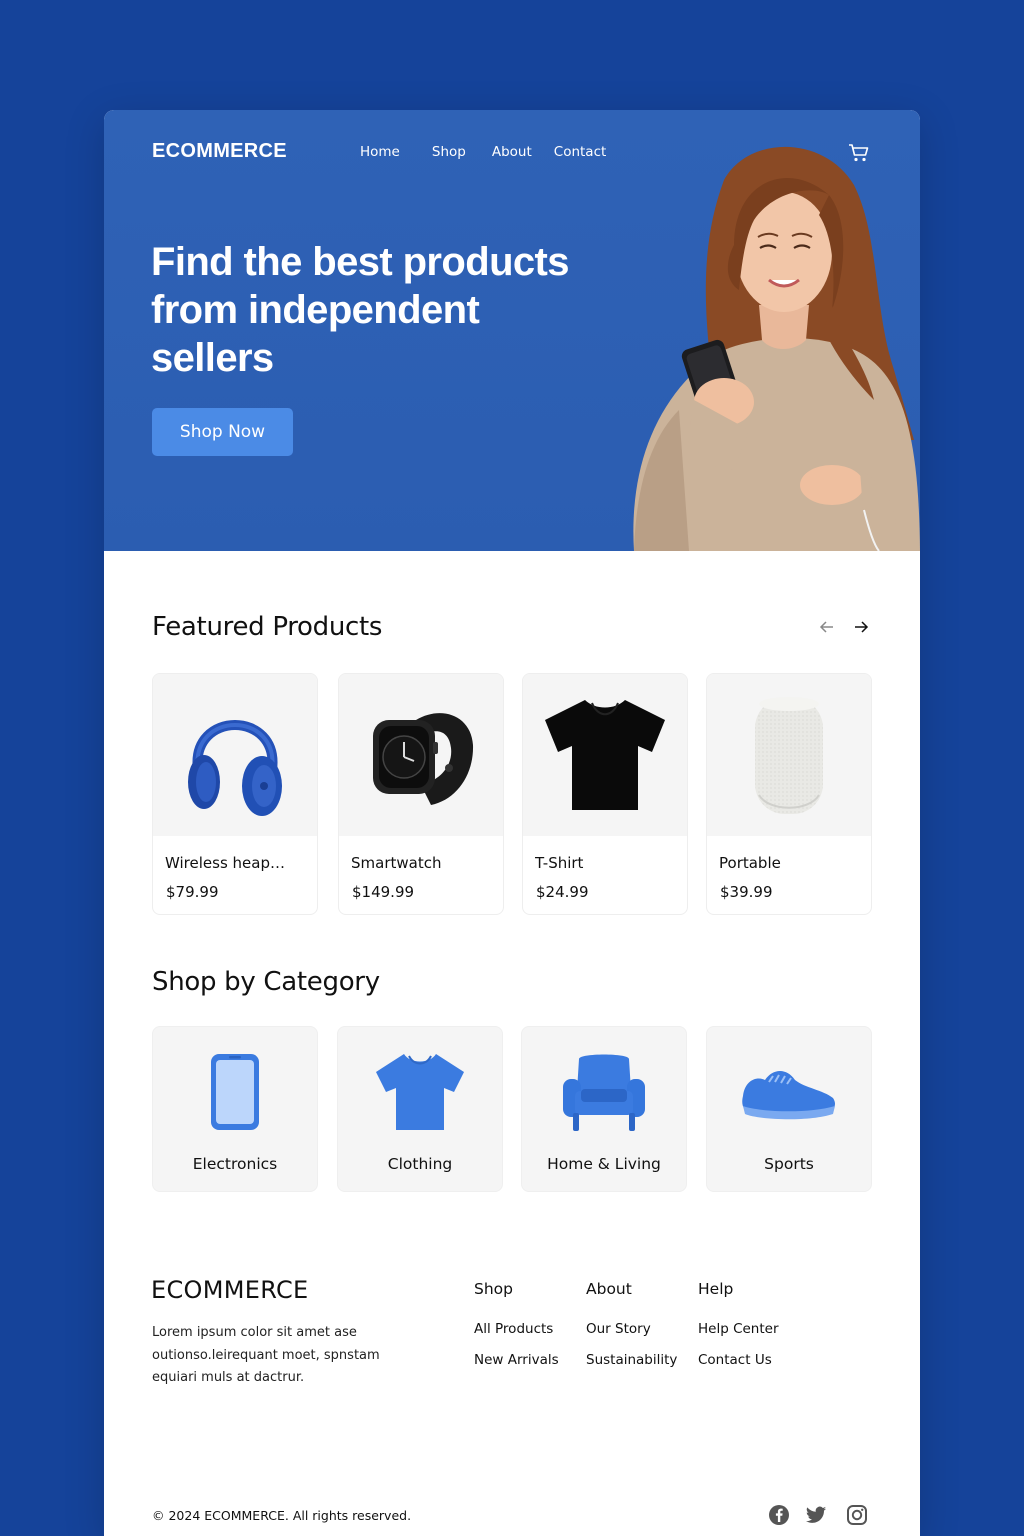  Describe the element at coordinates (559, 863) in the screenshot. I see `product-name: T-Shirt` at that location.